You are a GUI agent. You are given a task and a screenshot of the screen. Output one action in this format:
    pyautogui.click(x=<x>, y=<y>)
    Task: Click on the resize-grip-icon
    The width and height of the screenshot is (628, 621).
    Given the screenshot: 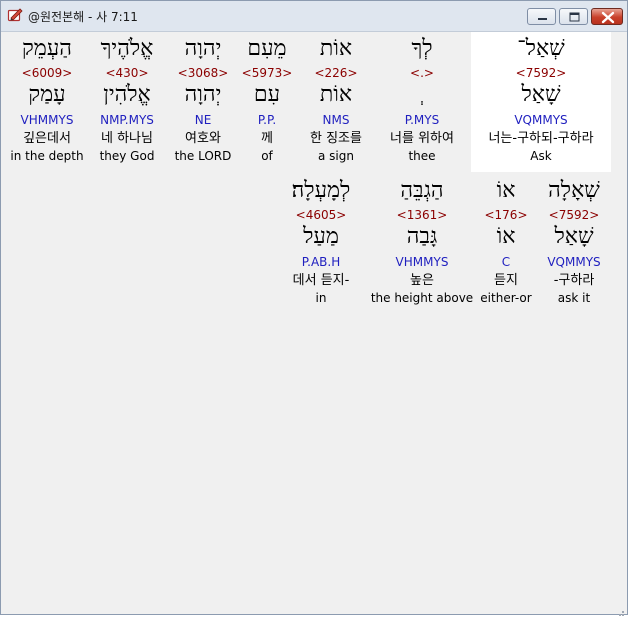 What is the action you would take?
    pyautogui.click(x=620, y=609)
    